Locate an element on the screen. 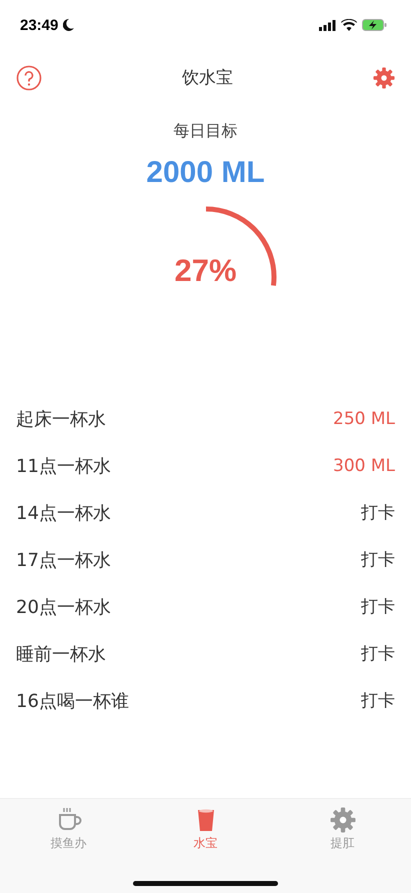  goal-amount: 2000 ML is located at coordinates (205, 173).